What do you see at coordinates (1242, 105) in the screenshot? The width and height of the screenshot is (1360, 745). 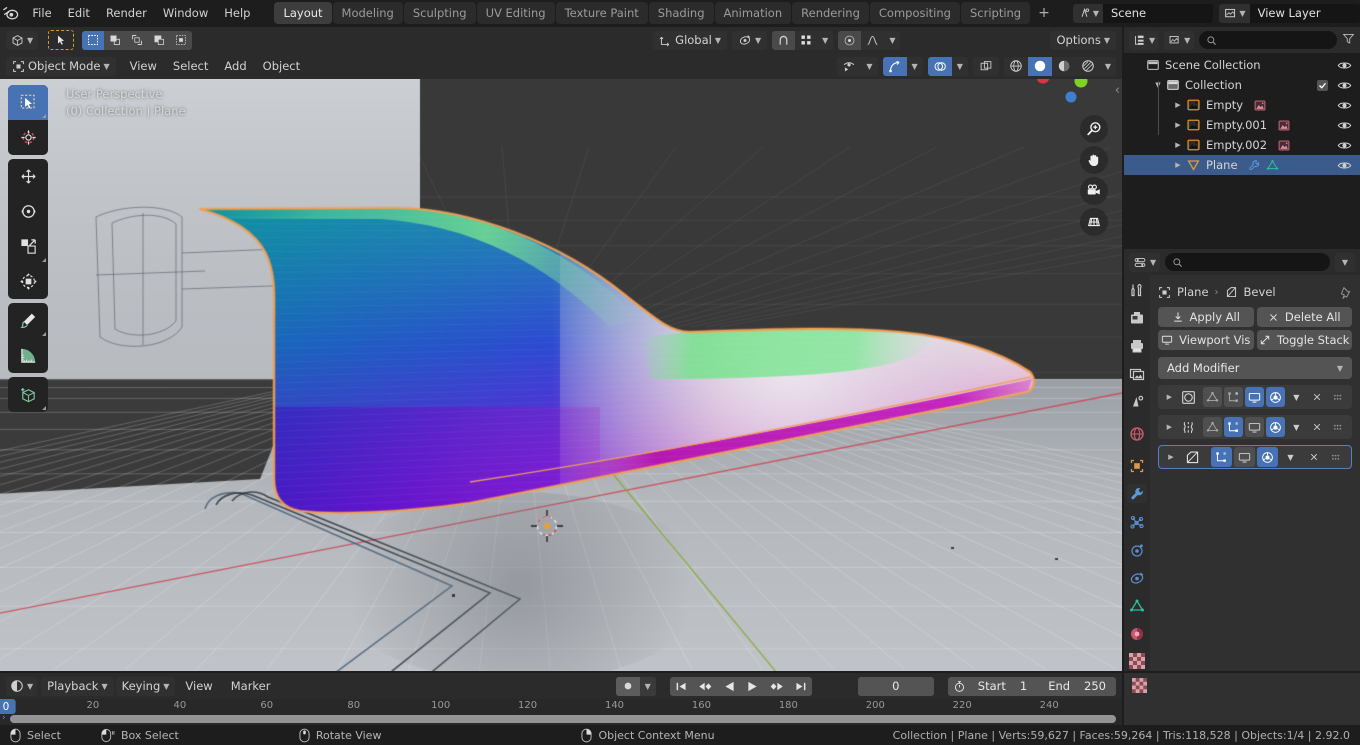 I see `outliner-row-empty: ▶ Empty` at bounding box center [1242, 105].